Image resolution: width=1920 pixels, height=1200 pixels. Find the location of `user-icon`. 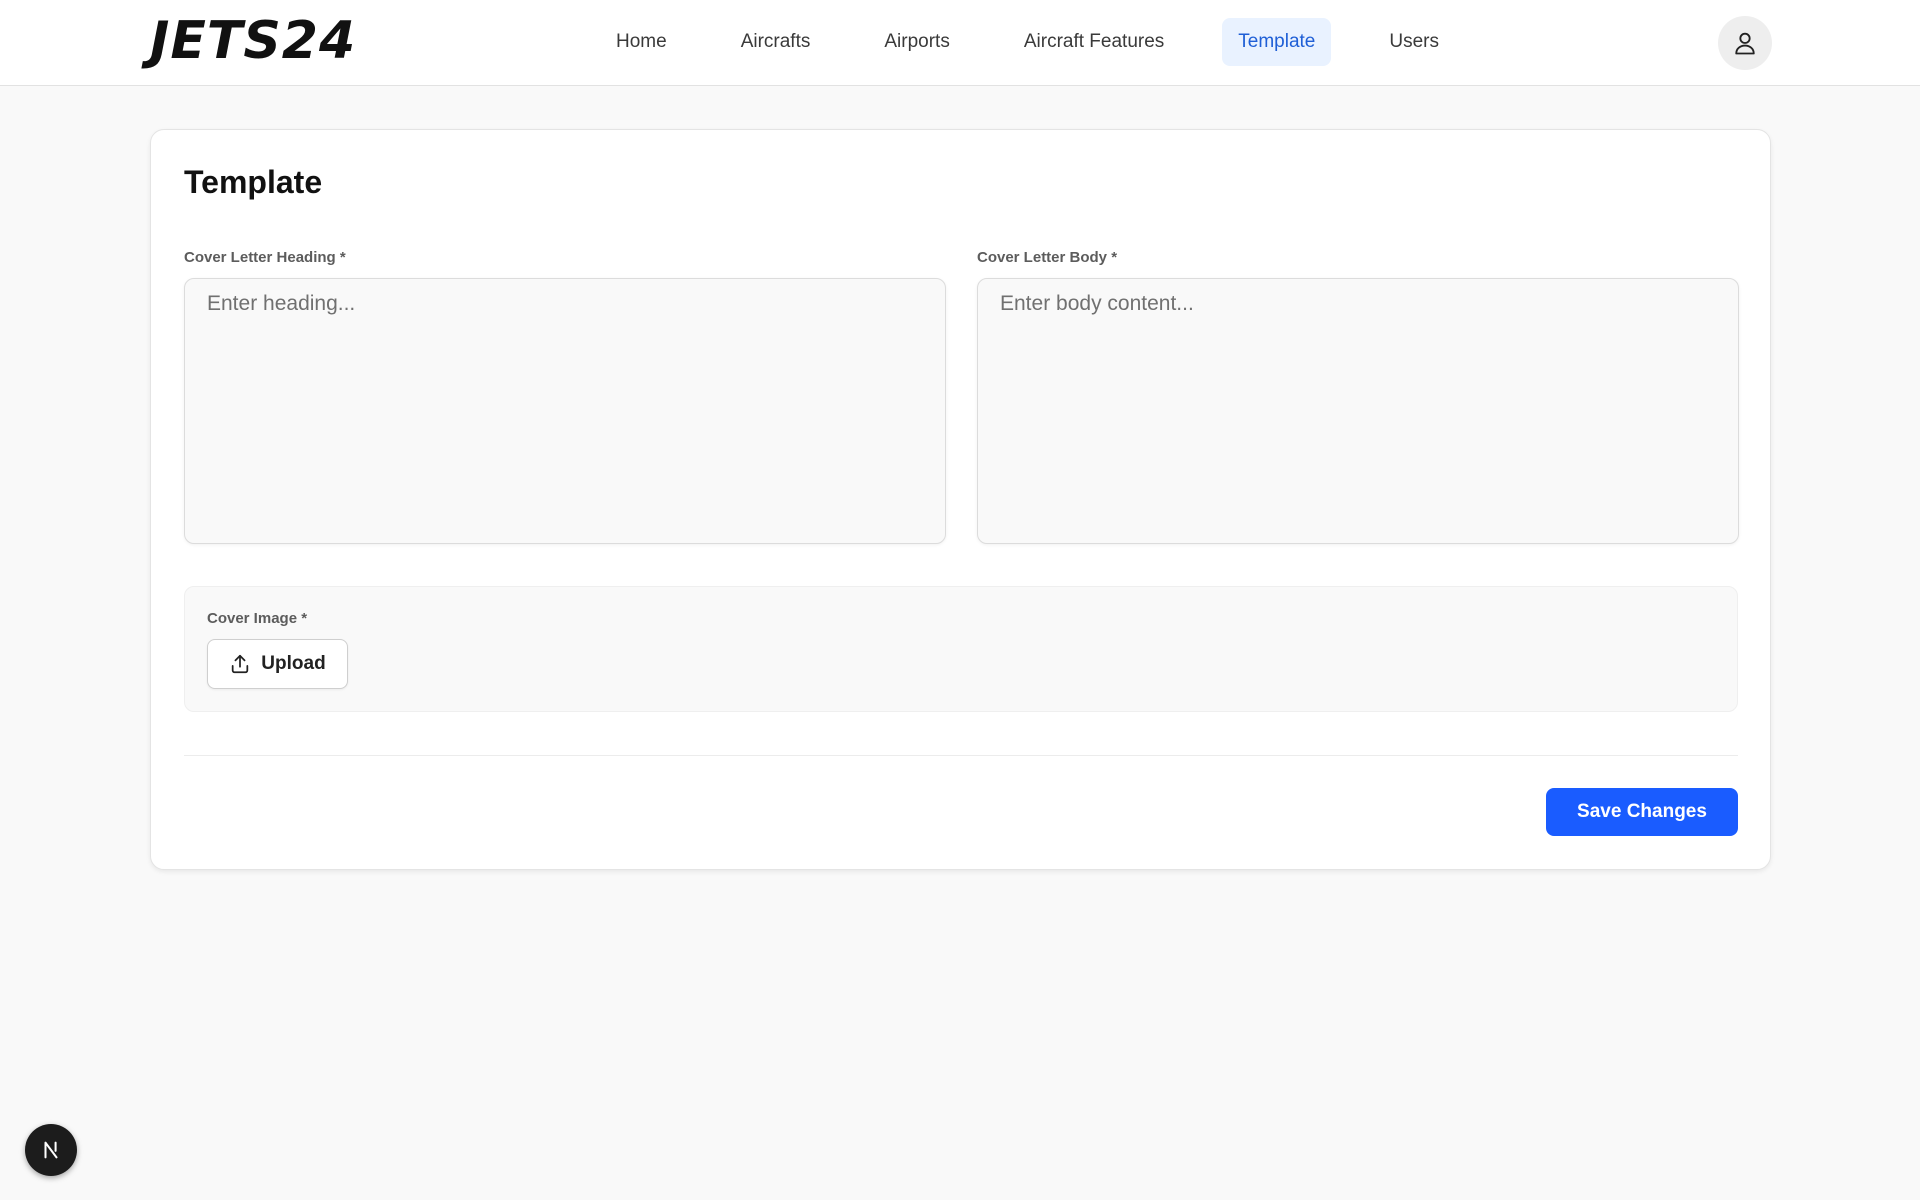

user-icon is located at coordinates (1745, 43).